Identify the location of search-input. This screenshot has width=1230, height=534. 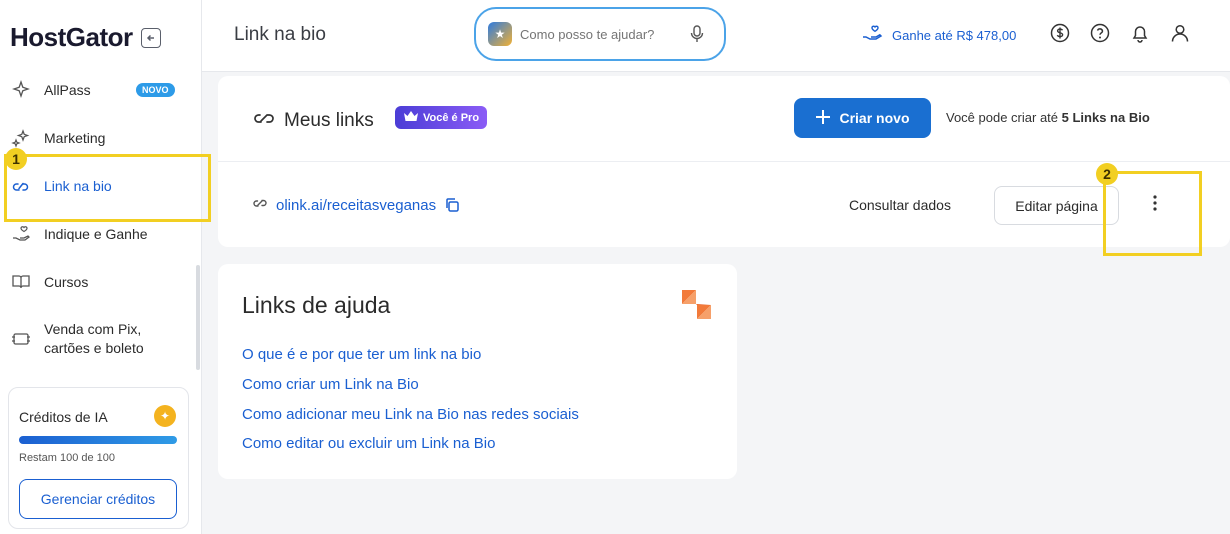
(600, 34).